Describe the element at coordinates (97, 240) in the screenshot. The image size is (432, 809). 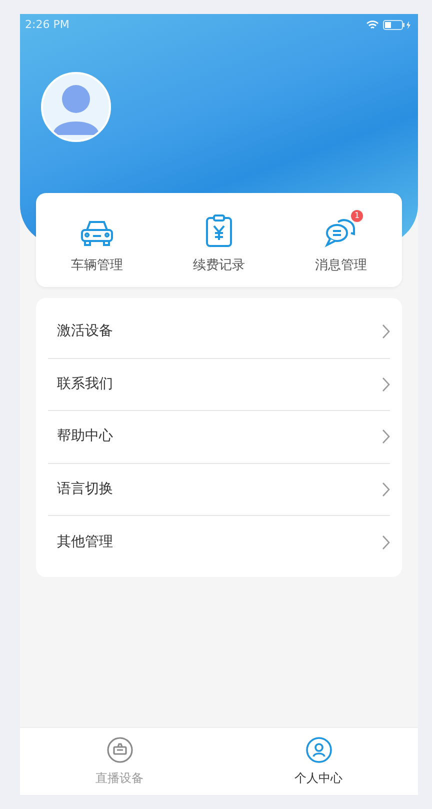
I see `shortcut-item: 车辆管理` at that location.